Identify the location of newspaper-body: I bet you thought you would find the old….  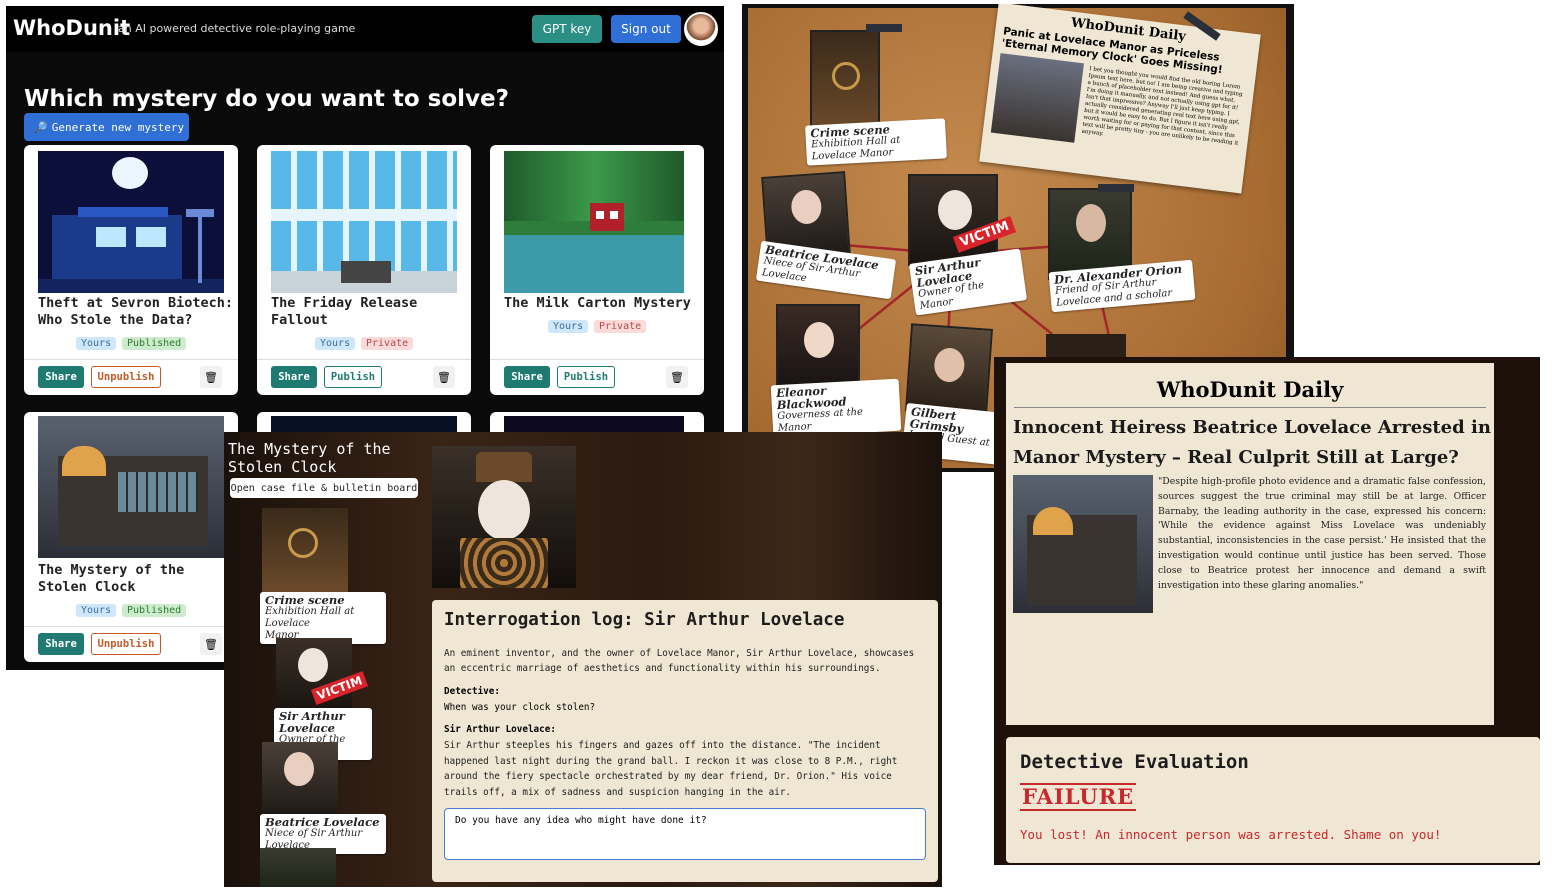
(1162, 106).